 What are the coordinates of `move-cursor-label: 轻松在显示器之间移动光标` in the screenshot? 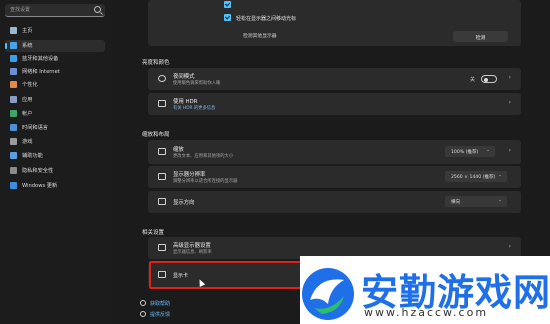 It's located at (266, 19).